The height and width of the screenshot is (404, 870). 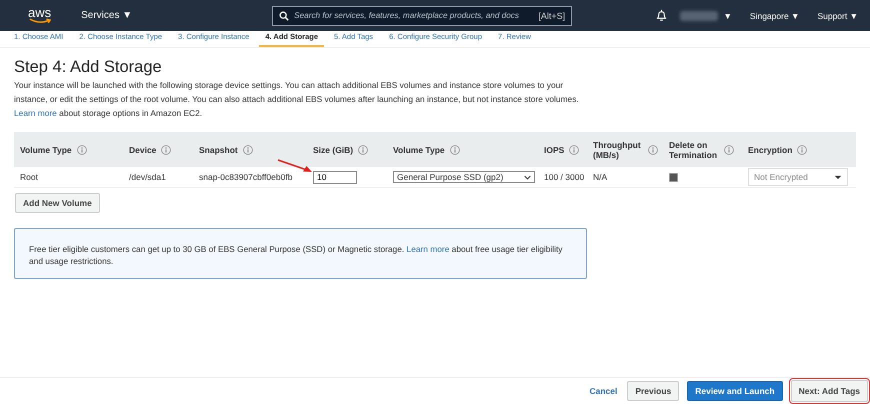 What do you see at coordinates (617, 150) in the screenshot?
I see `column-header: Throughput (MB/s)` at bounding box center [617, 150].